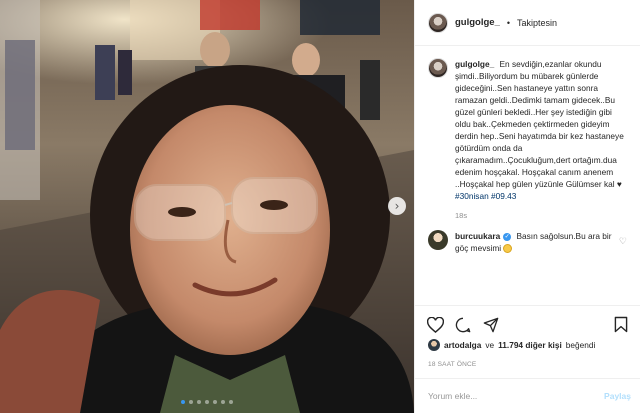 The image size is (640, 413). Describe the element at coordinates (474, 64) in the screenshot. I see `caption-author: gulgolge_` at that location.